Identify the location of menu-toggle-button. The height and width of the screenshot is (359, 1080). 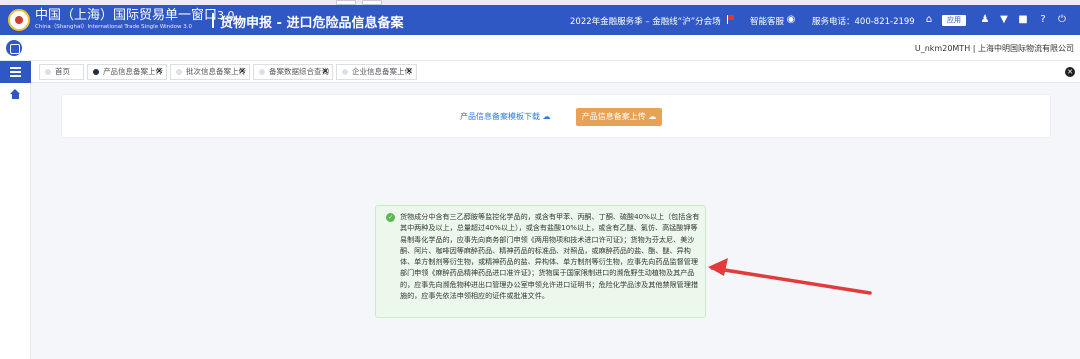
(15, 72).